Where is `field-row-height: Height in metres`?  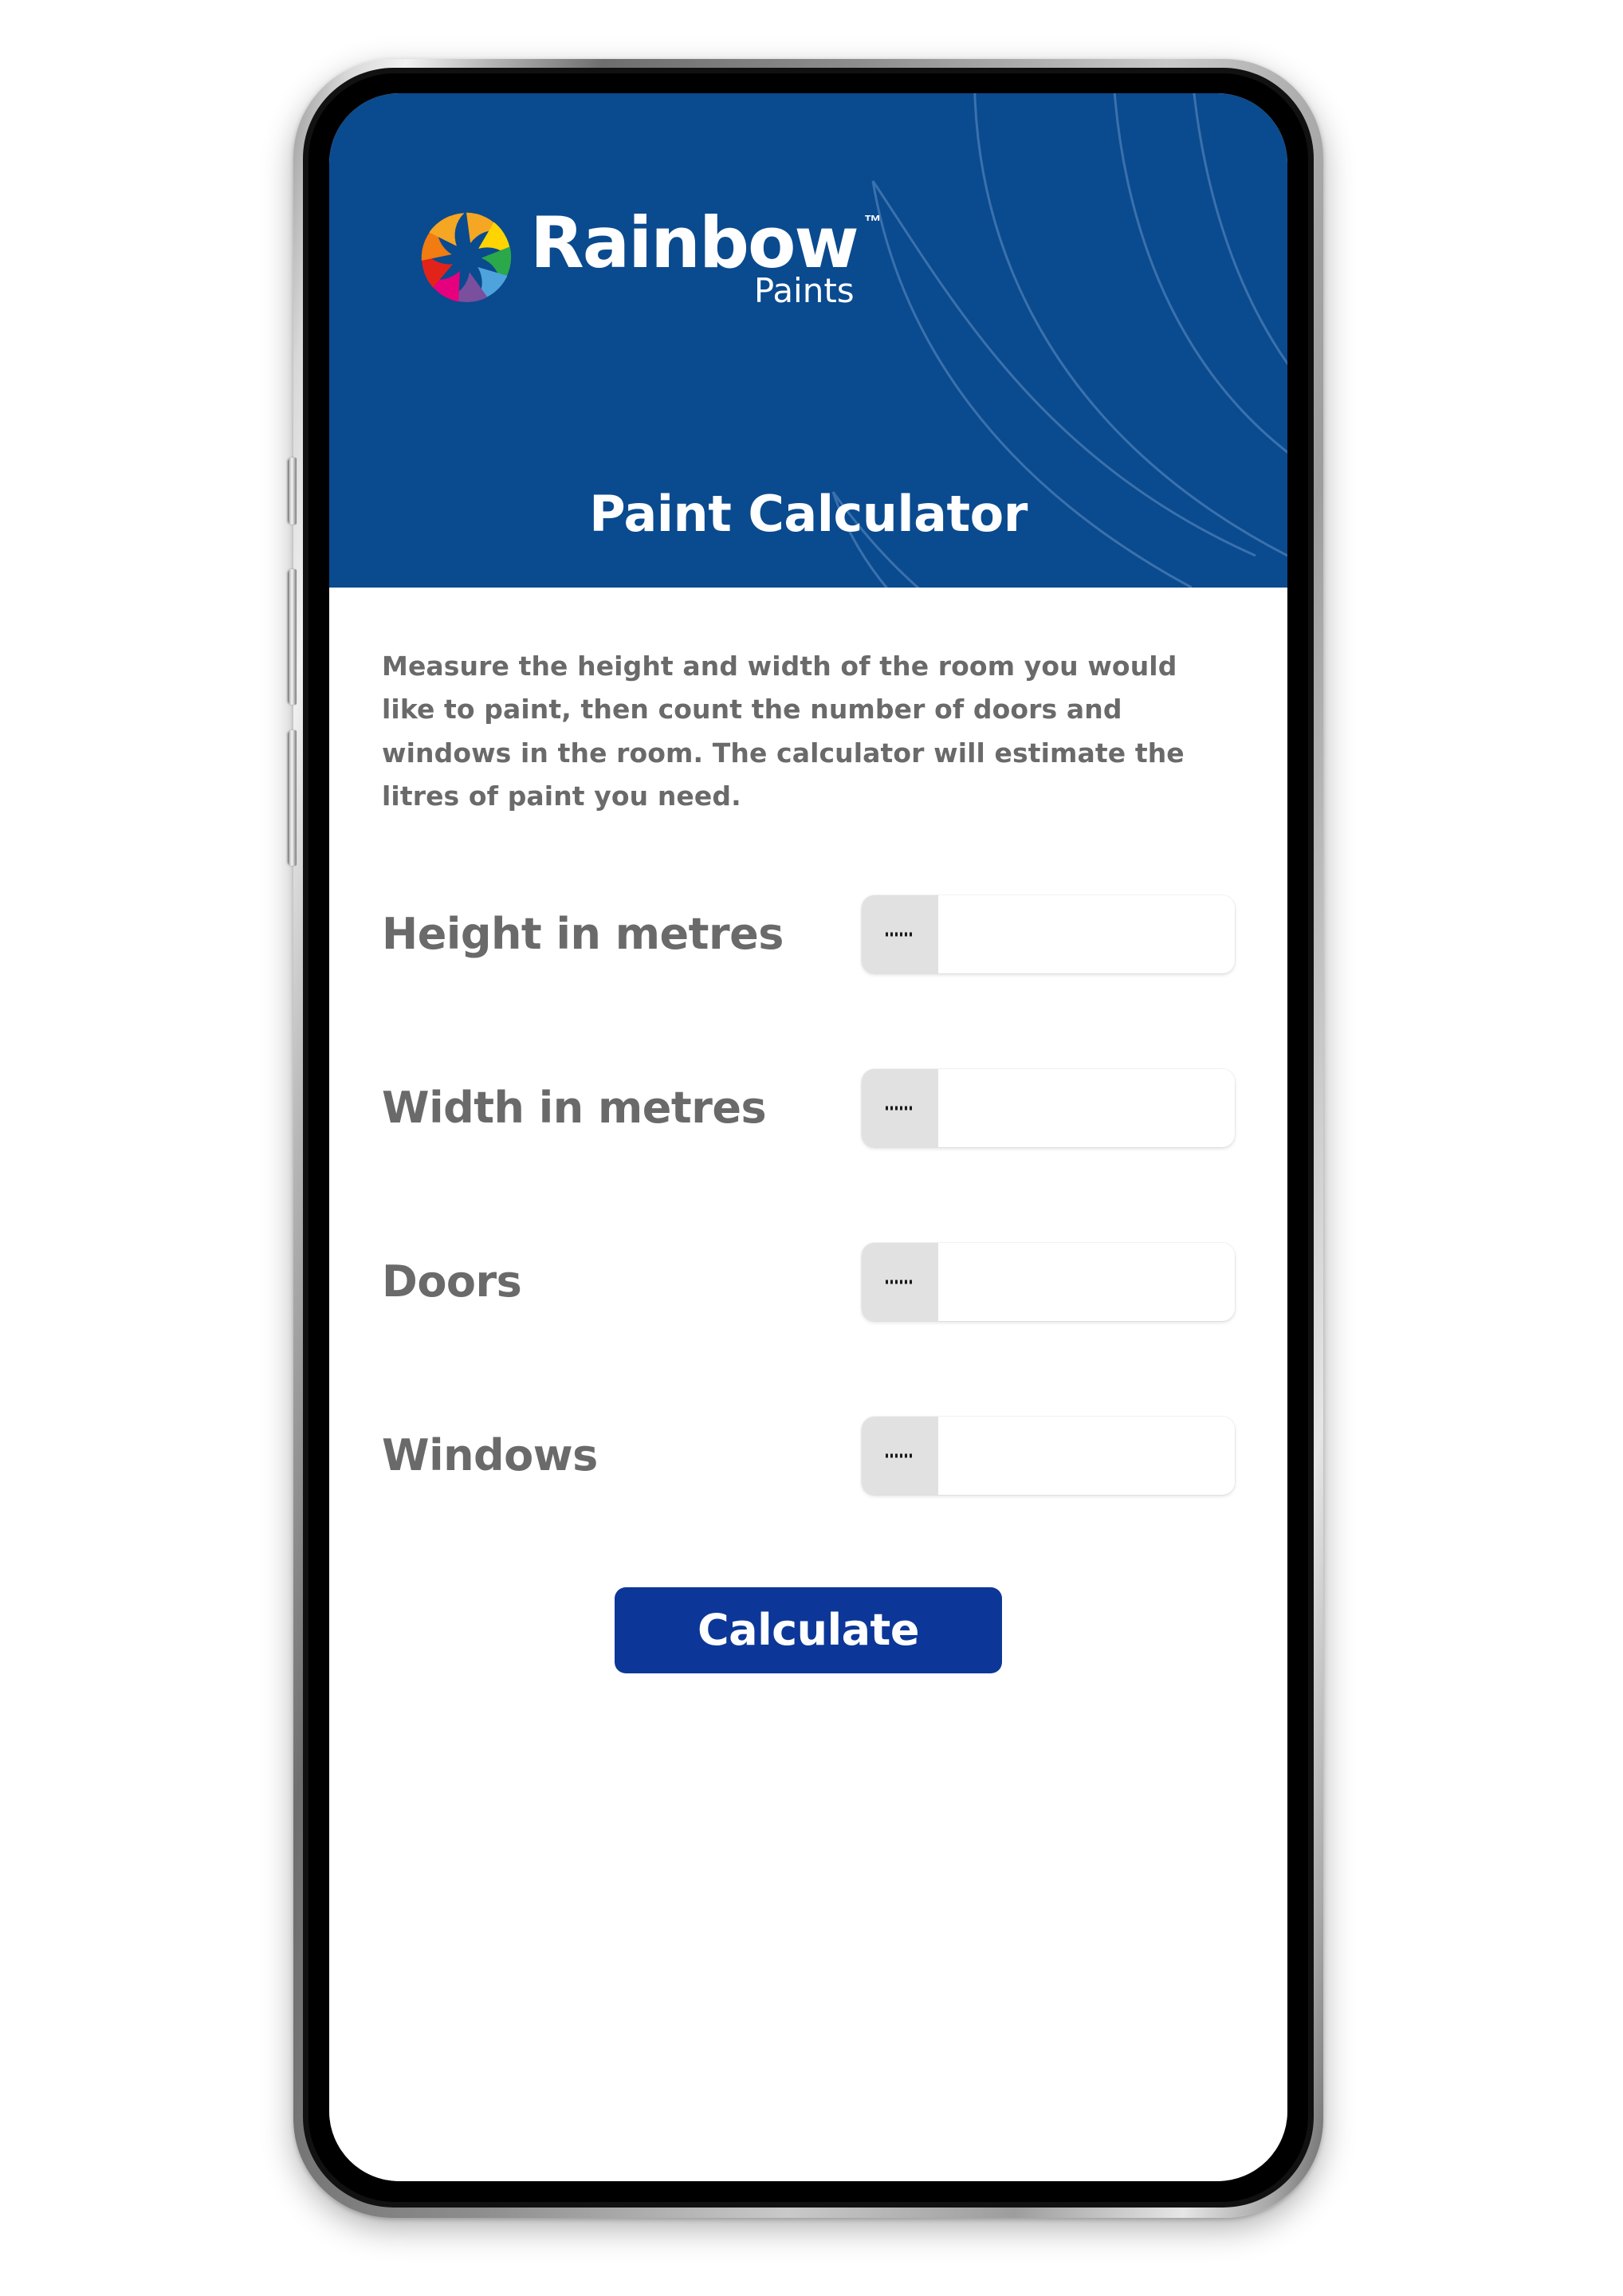 field-row-height: Height in metres is located at coordinates (808, 934).